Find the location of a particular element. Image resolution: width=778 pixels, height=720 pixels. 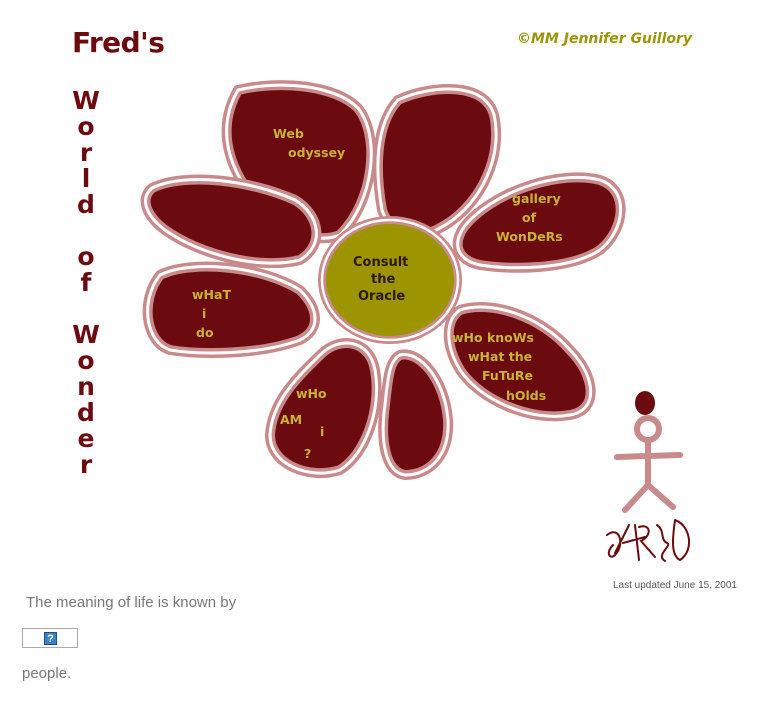

copyright-notice: ©MM Jennifer Guillory is located at coordinates (605, 39).